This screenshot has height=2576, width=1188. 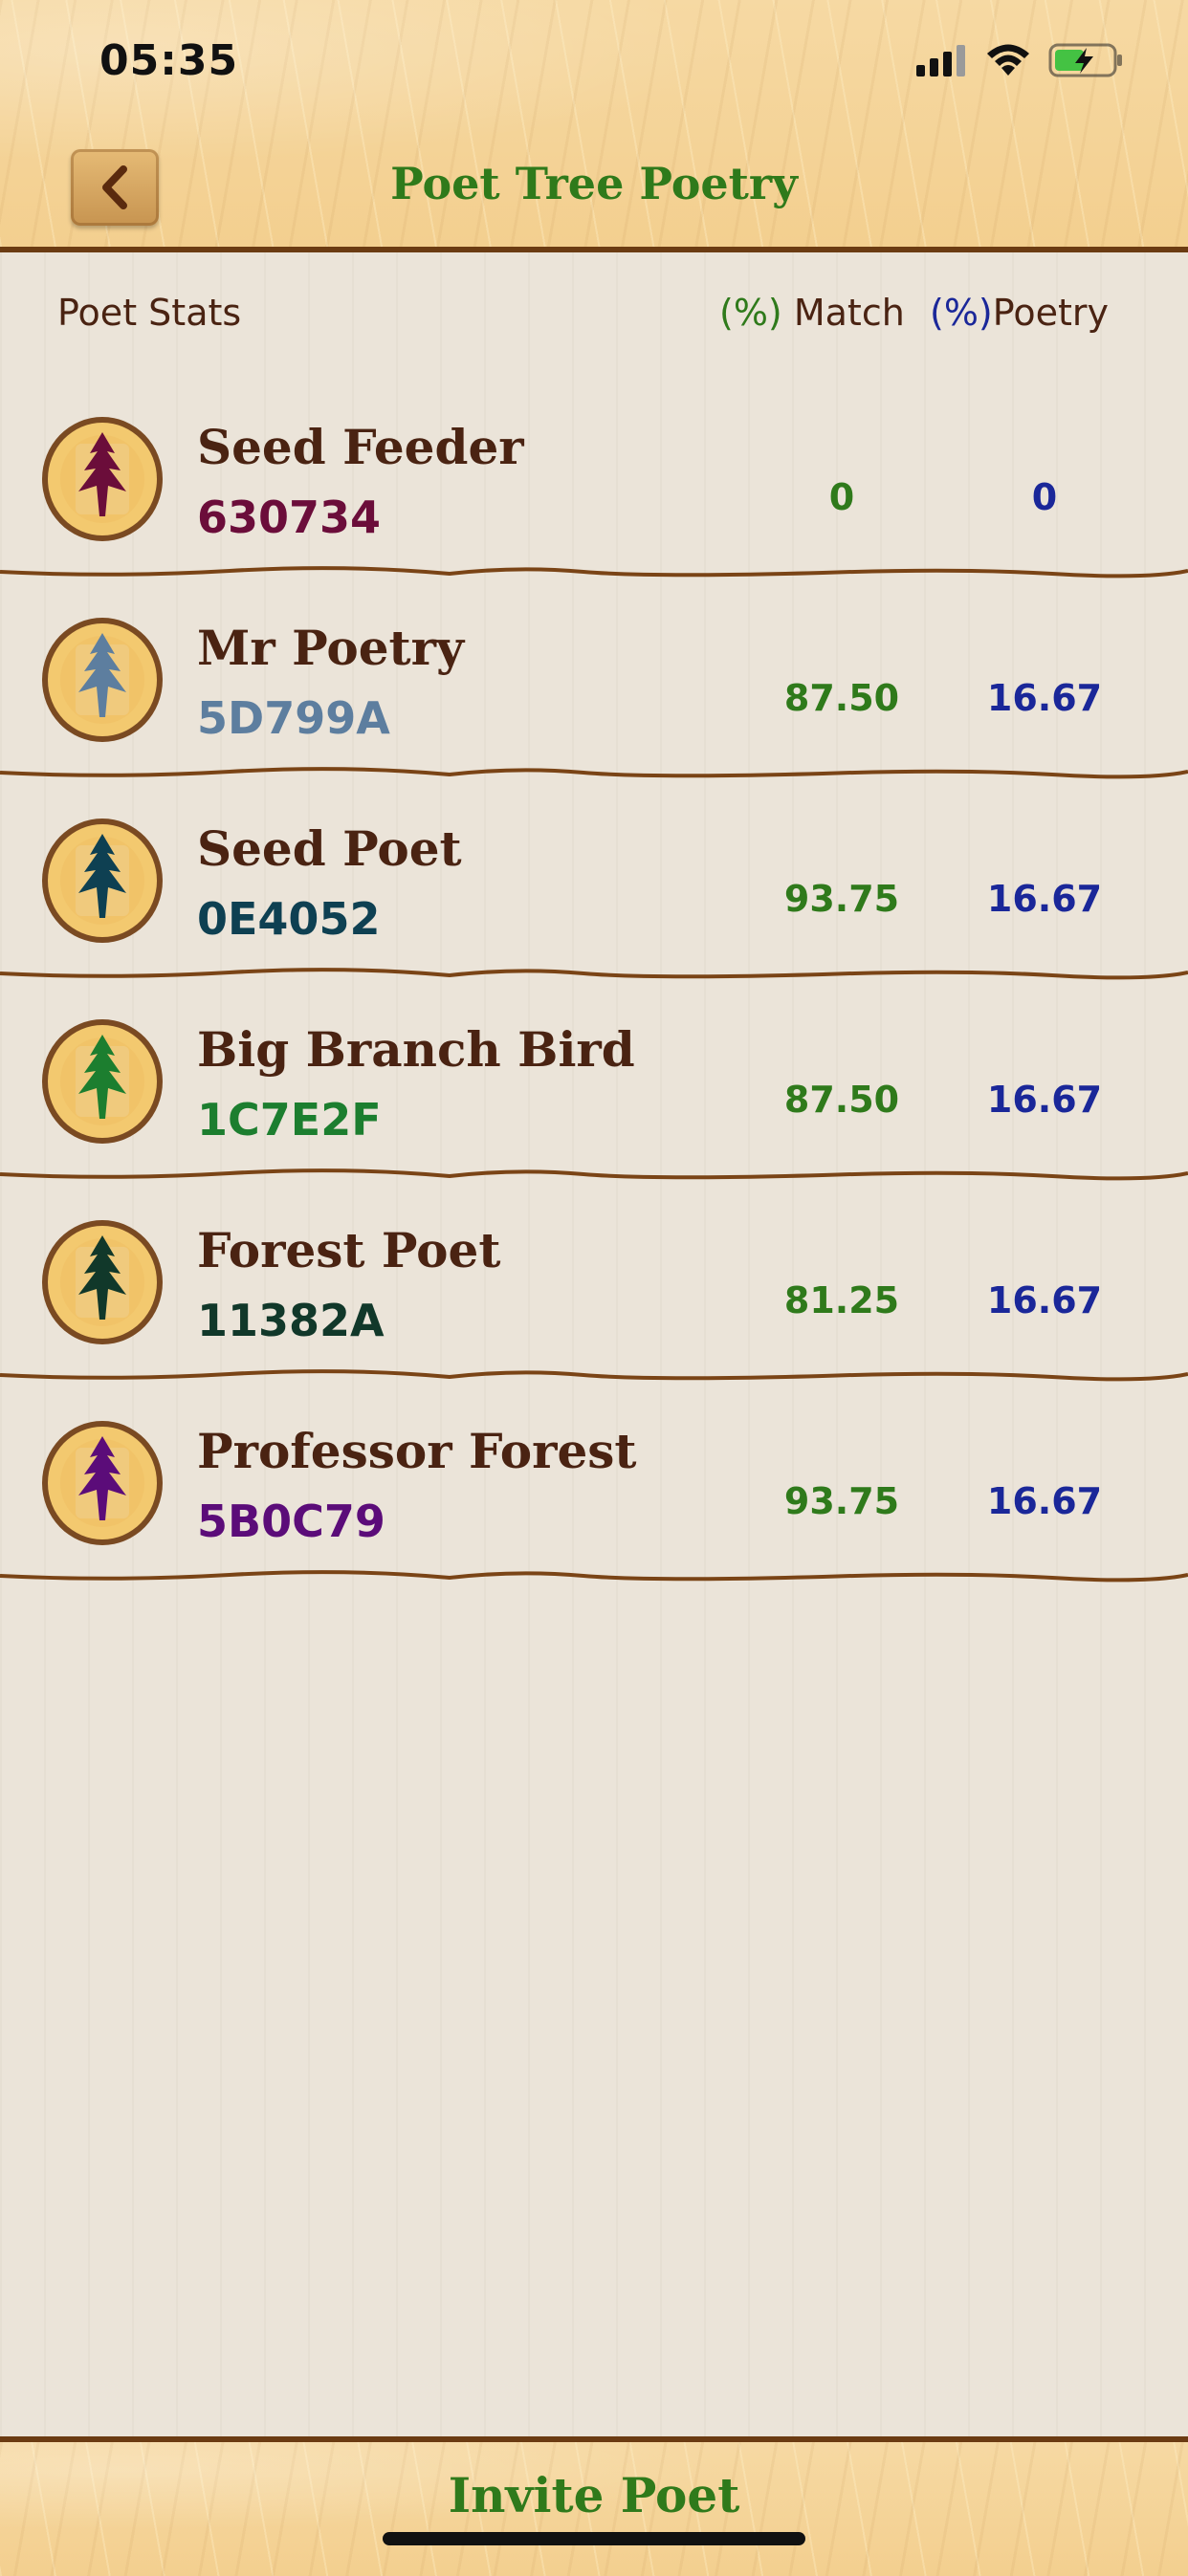 What do you see at coordinates (841, 1300) in the screenshot?
I see `match-value: 81.25` at bounding box center [841, 1300].